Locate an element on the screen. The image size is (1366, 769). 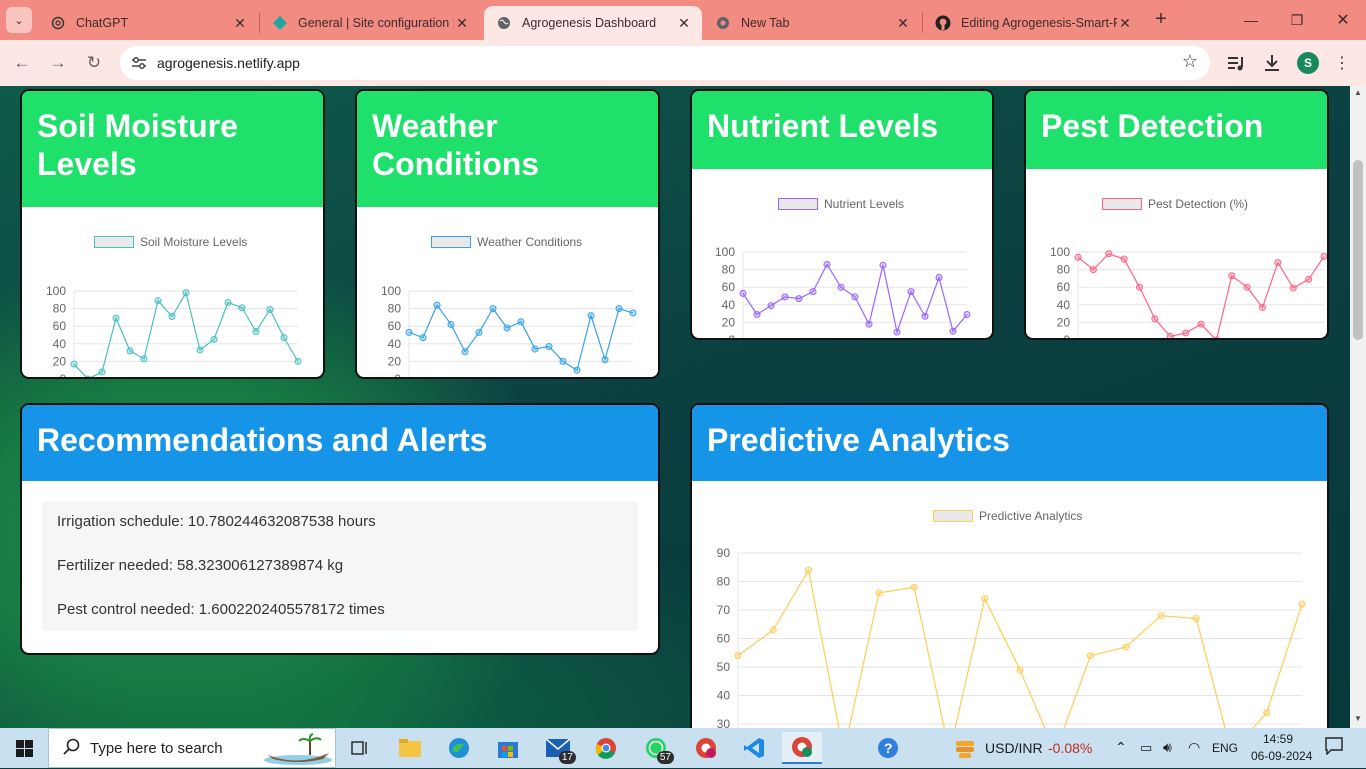
bookmark-star-icon: ☆ is located at coordinates (1190, 61).